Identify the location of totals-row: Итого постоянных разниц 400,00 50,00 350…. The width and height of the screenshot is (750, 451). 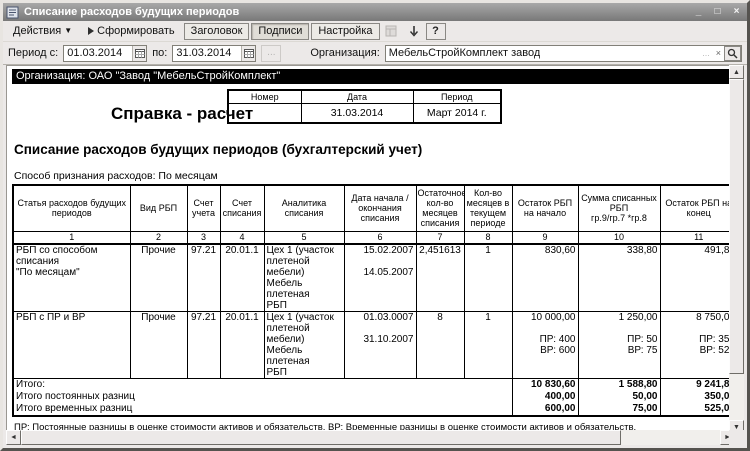
(373, 396).